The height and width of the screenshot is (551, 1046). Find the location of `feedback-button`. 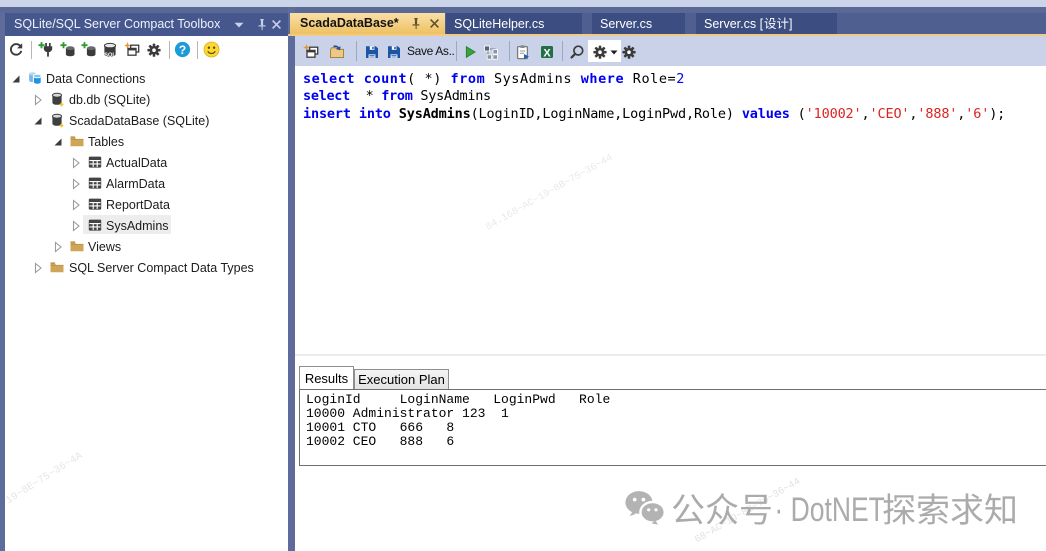

feedback-button is located at coordinates (211, 49).